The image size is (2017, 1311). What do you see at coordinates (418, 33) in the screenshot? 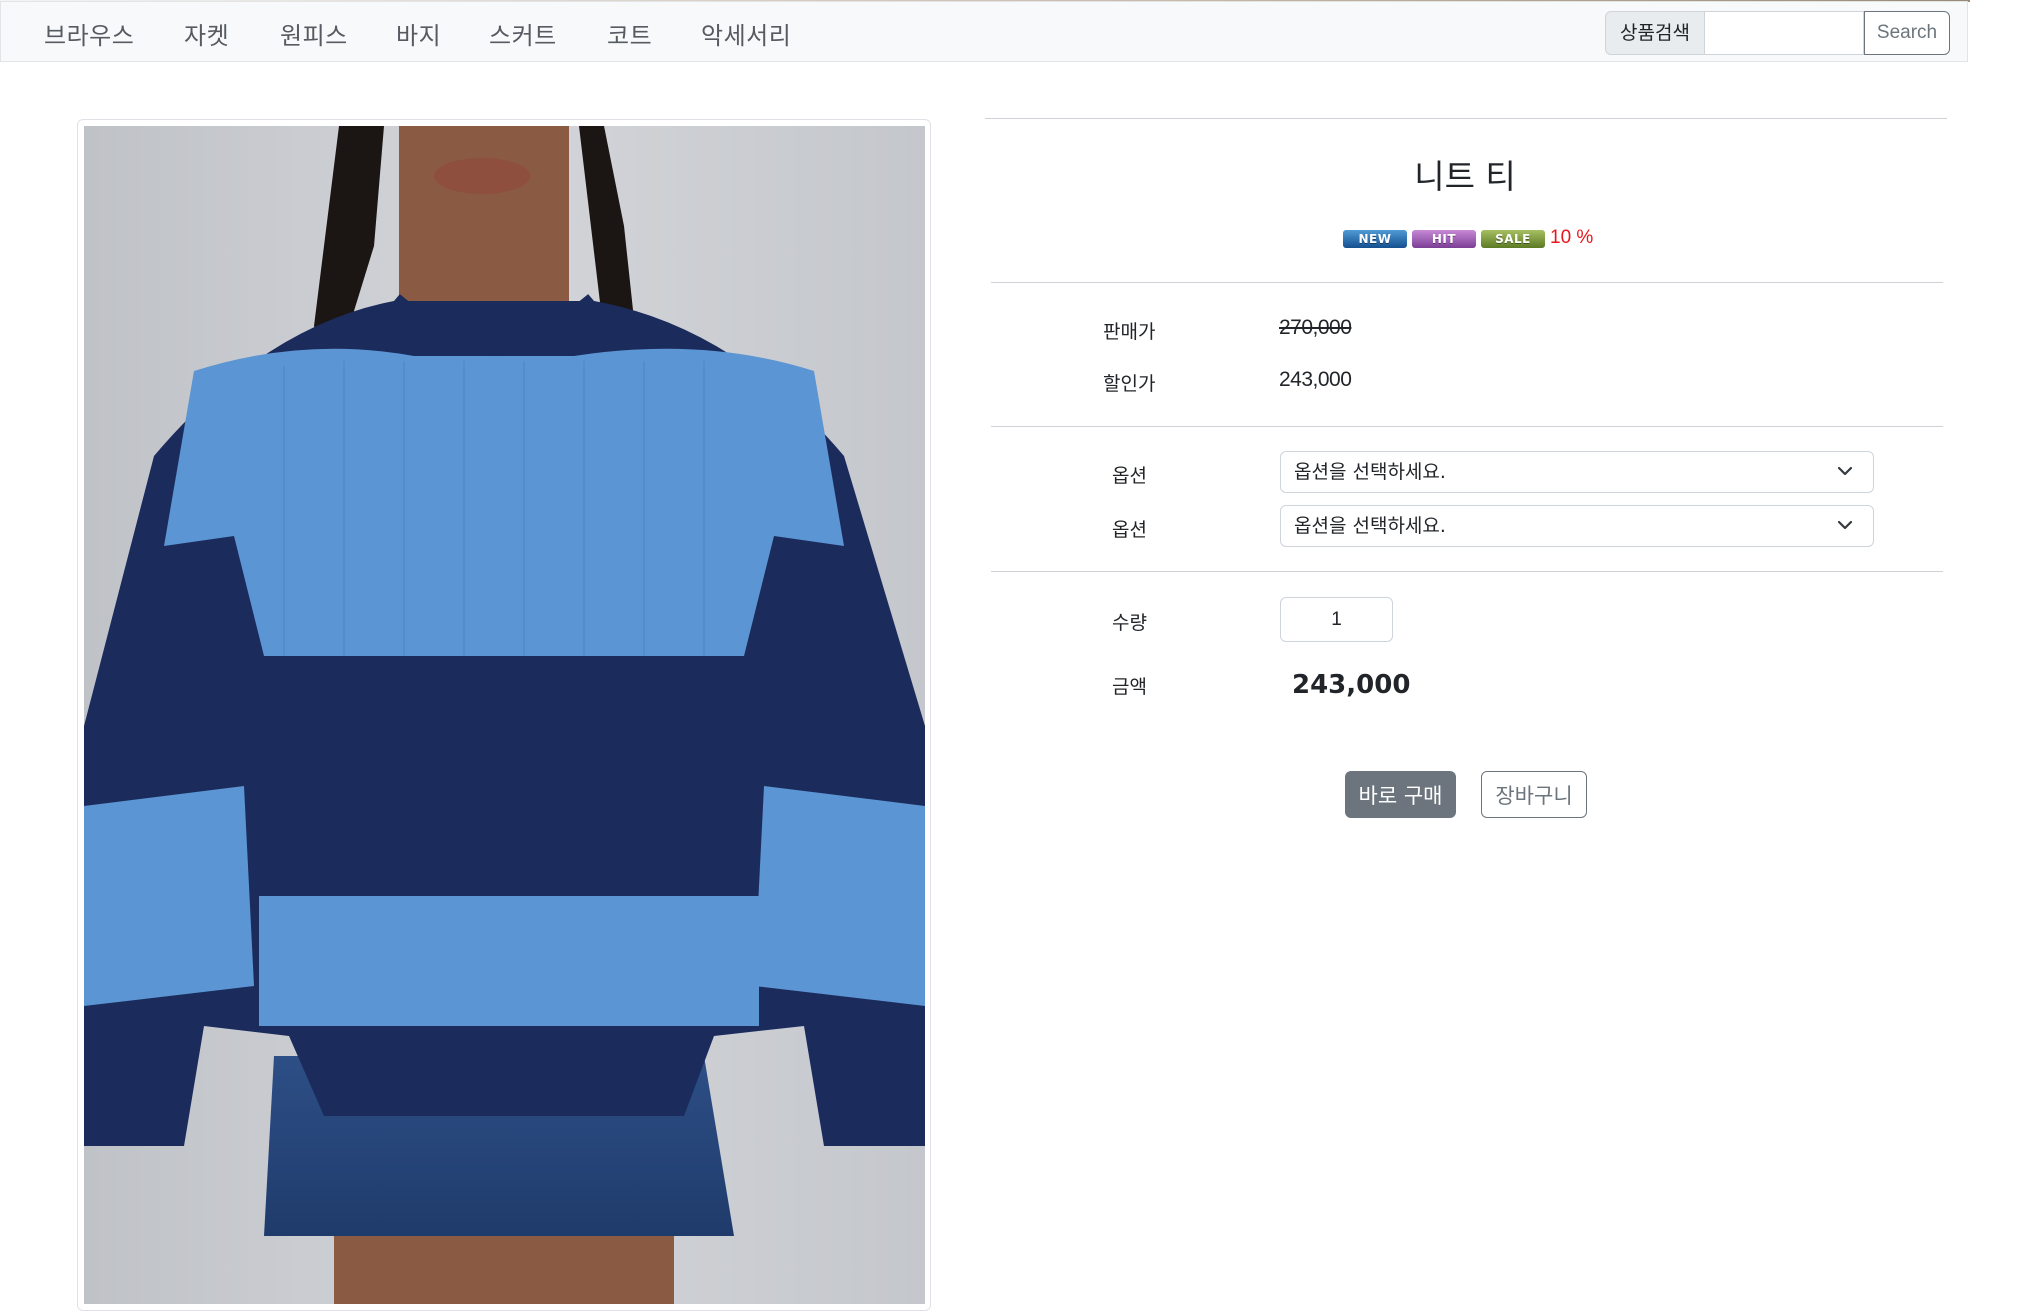
I see `nav-item-pants: 바지` at bounding box center [418, 33].